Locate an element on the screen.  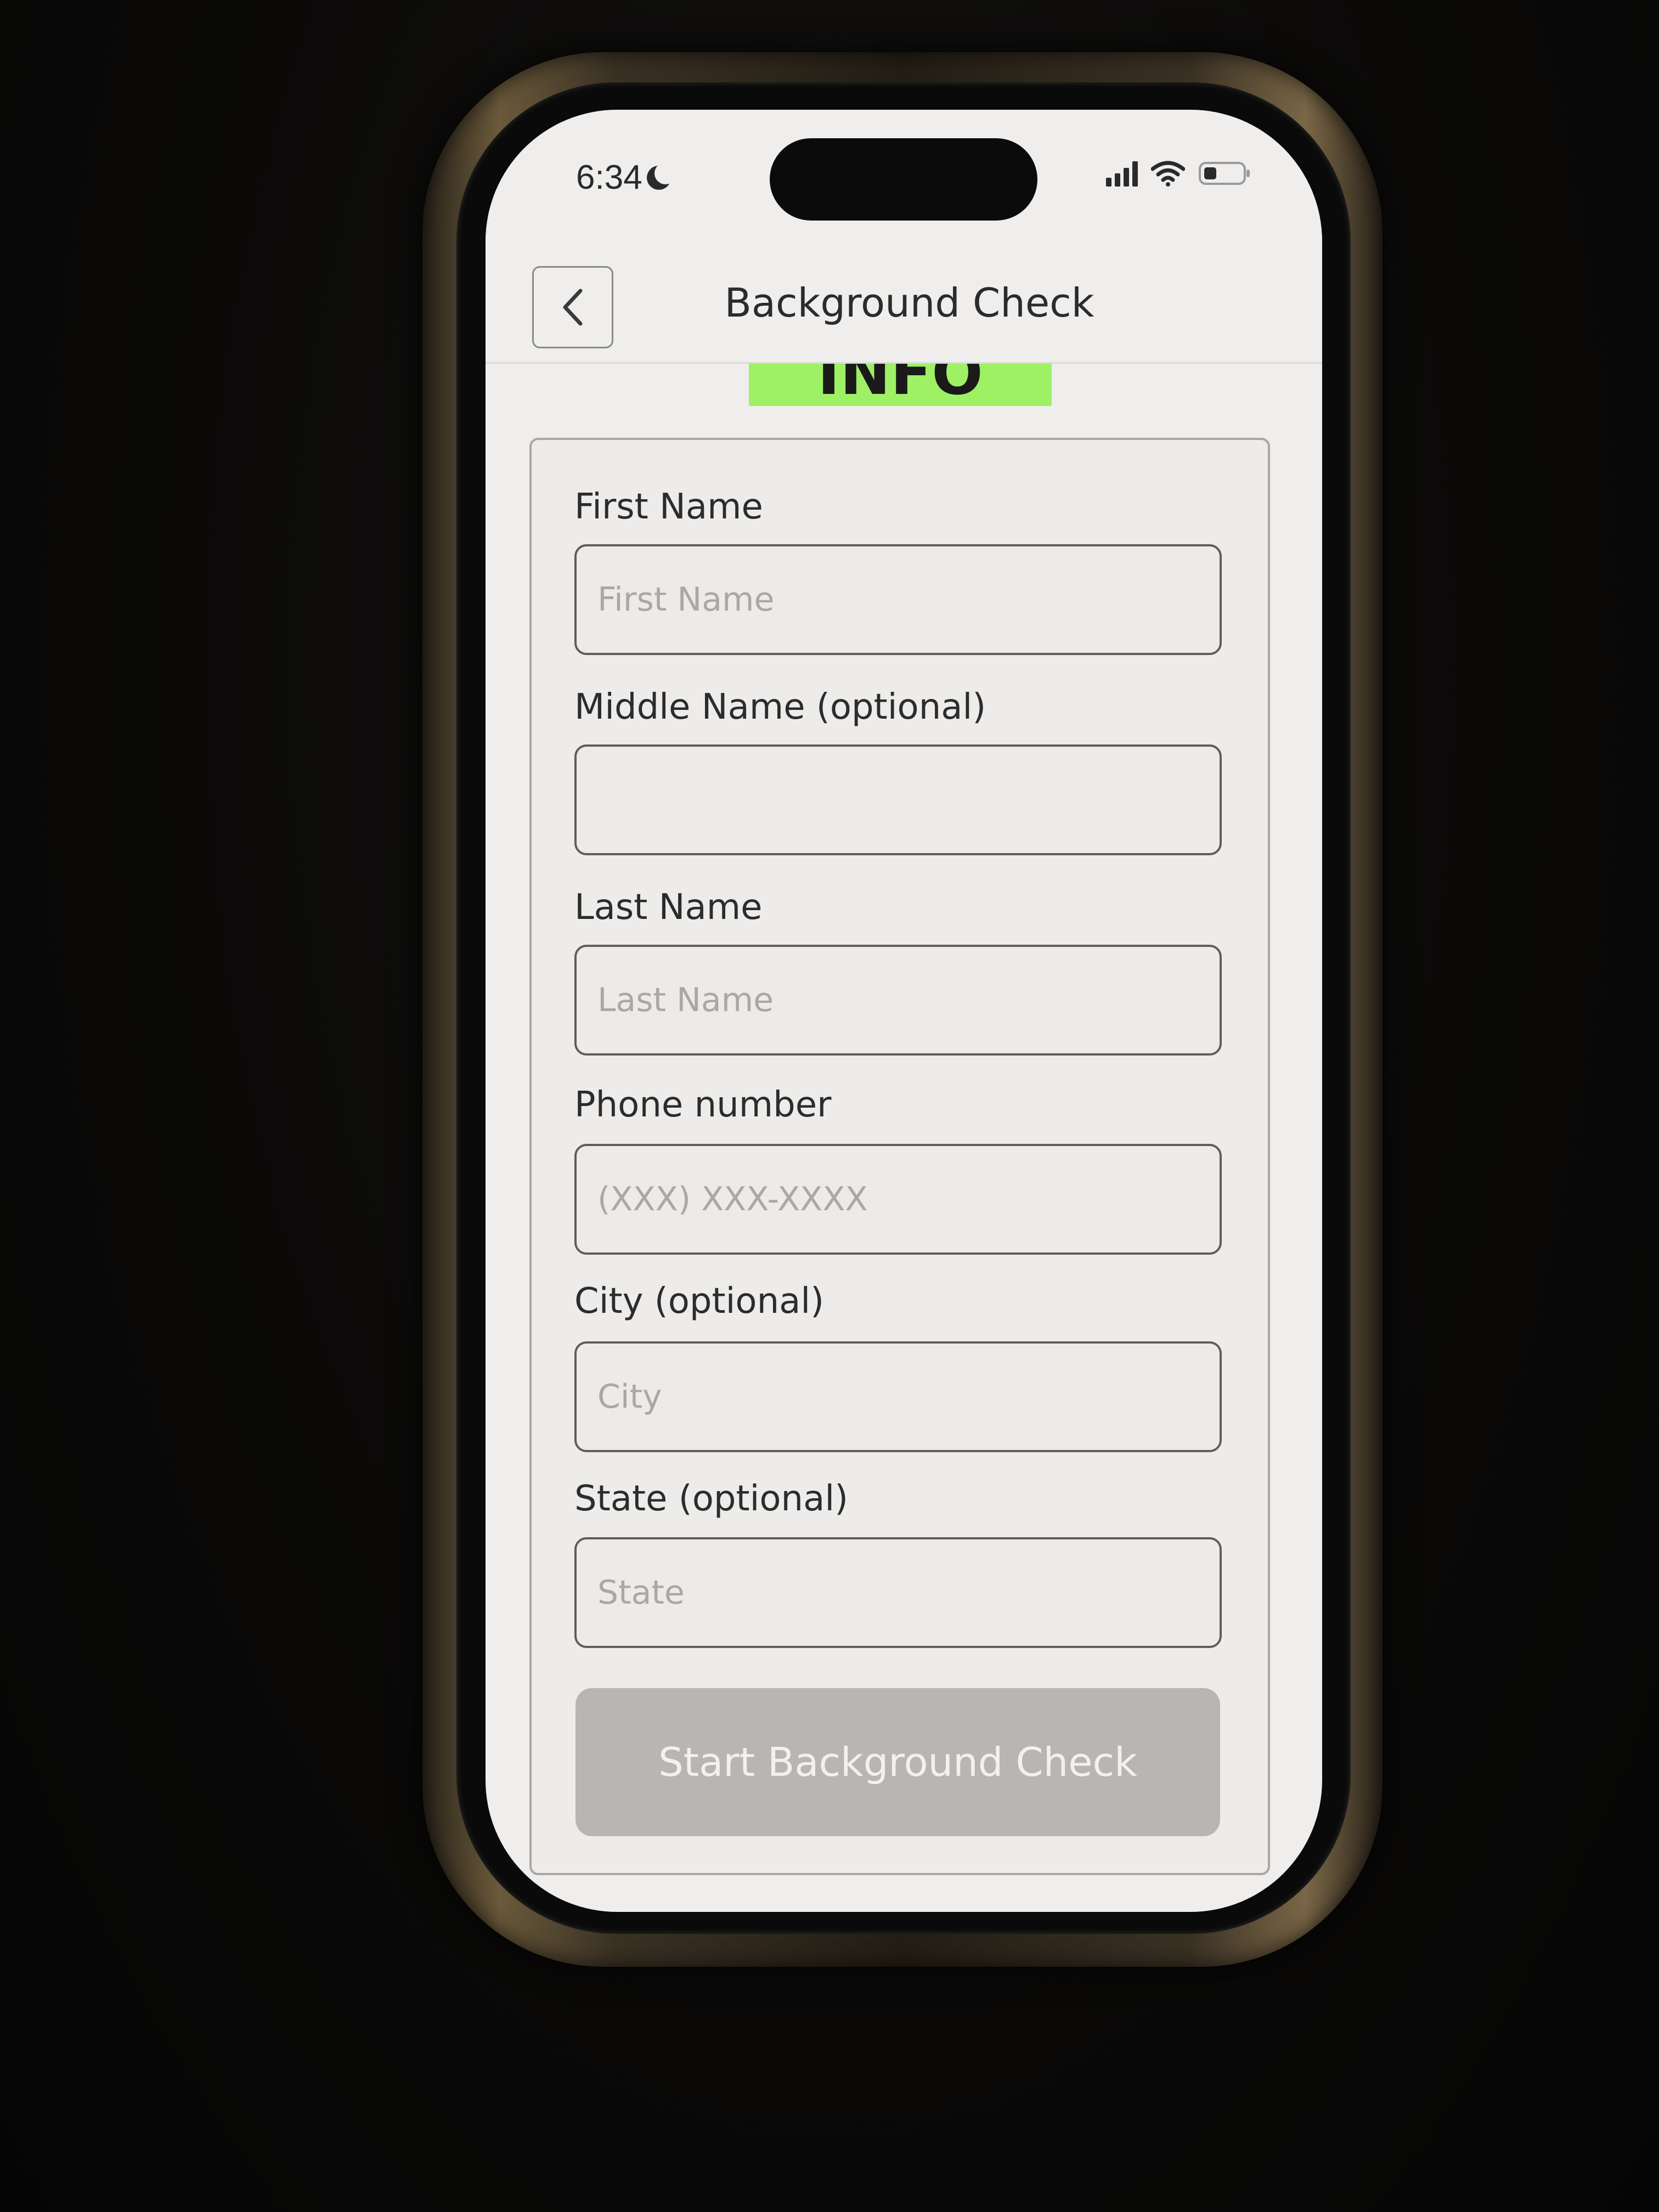
last-name-input is located at coordinates (898, 1000).